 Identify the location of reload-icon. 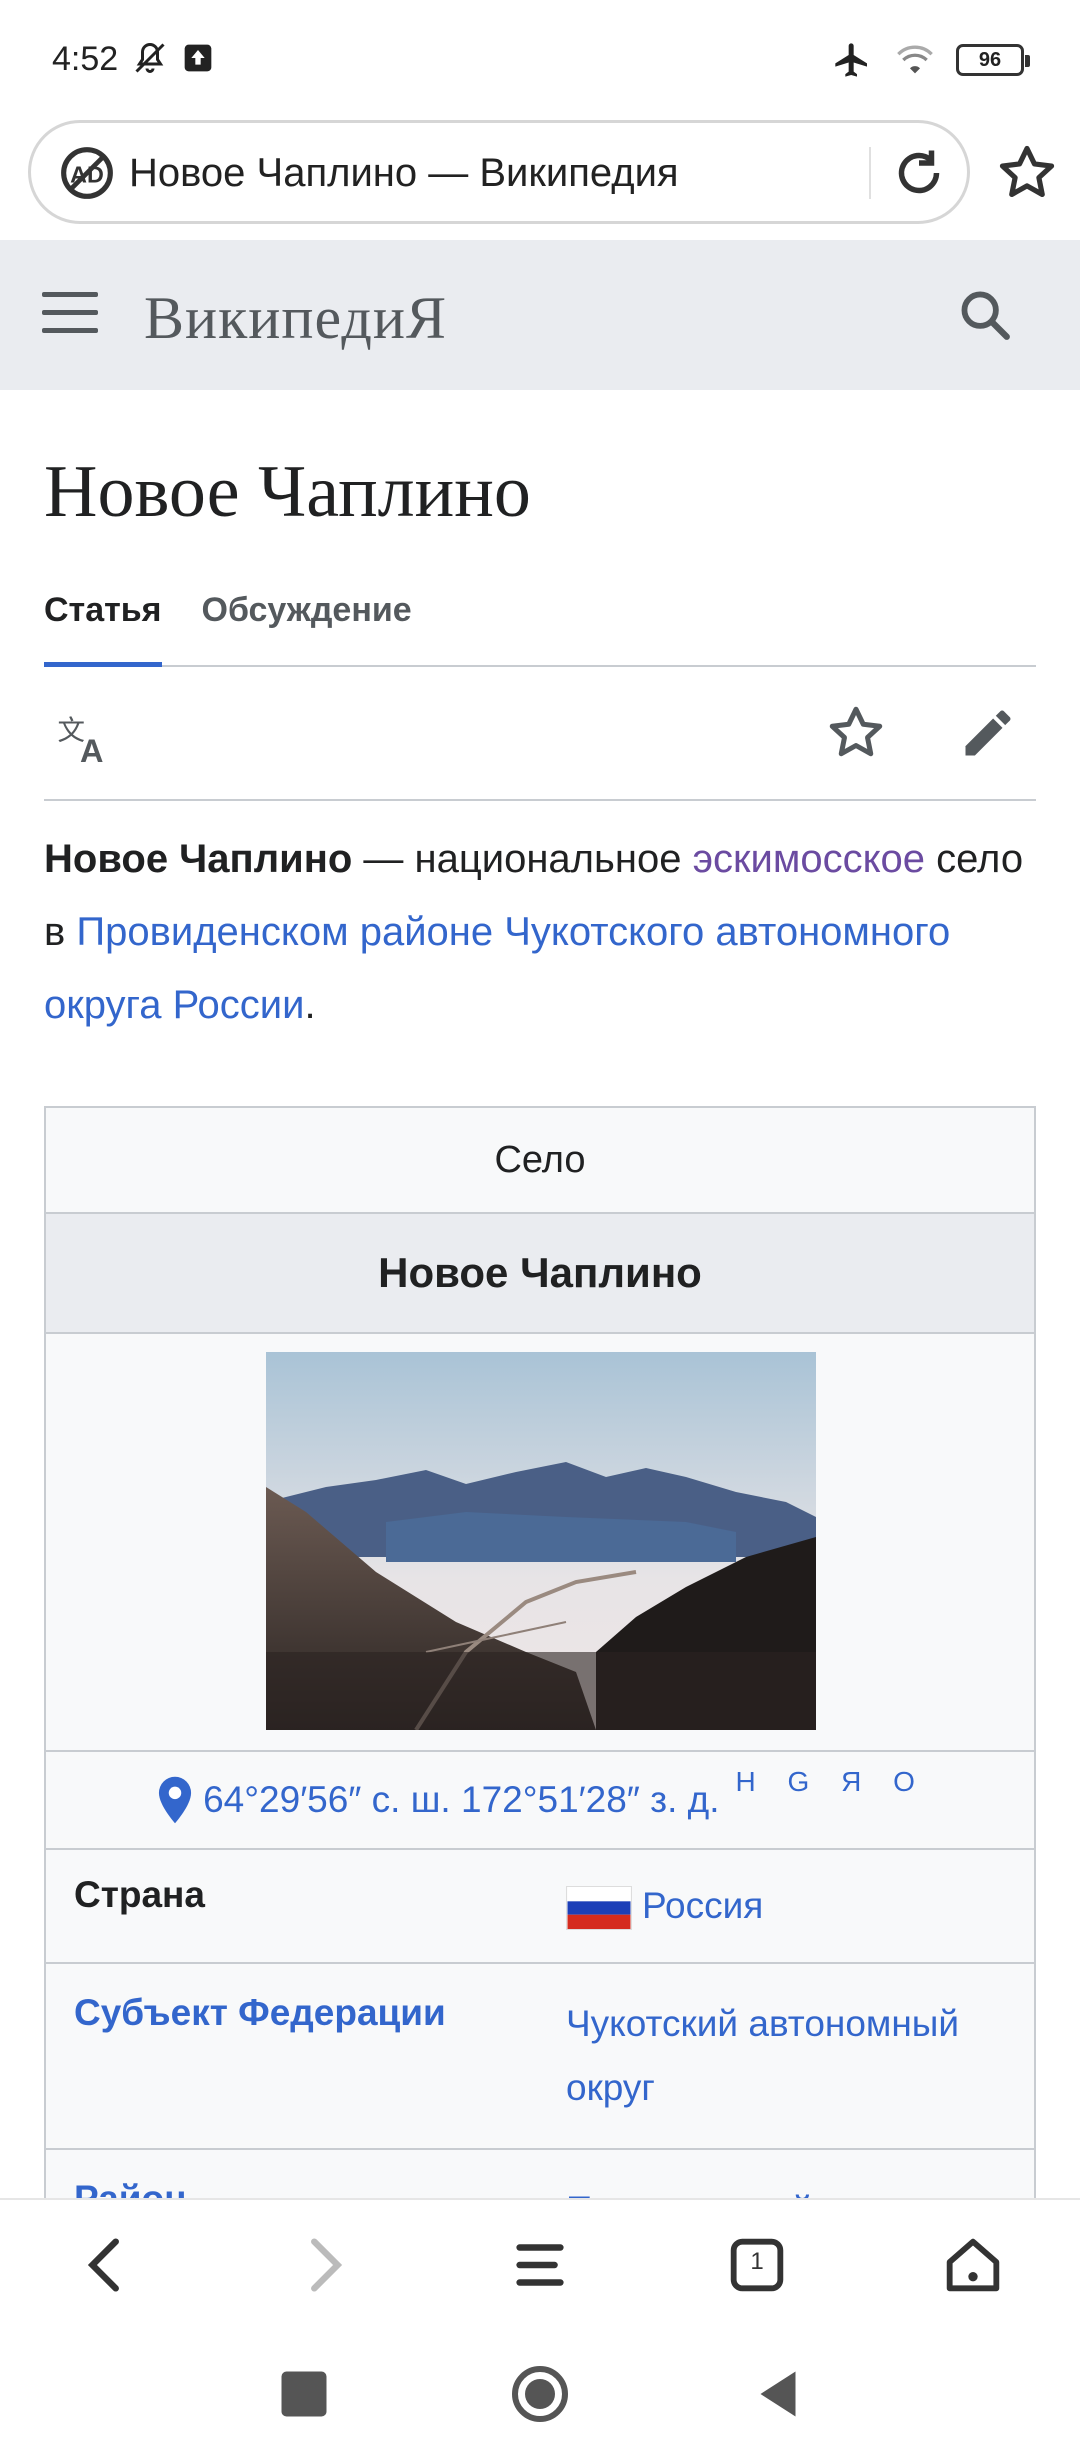
(919, 173).